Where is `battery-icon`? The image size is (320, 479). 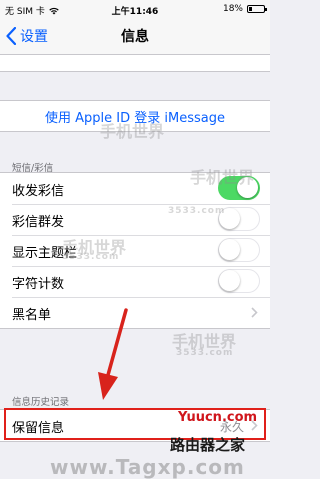 battery-icon is located at coordinates (257, 9).